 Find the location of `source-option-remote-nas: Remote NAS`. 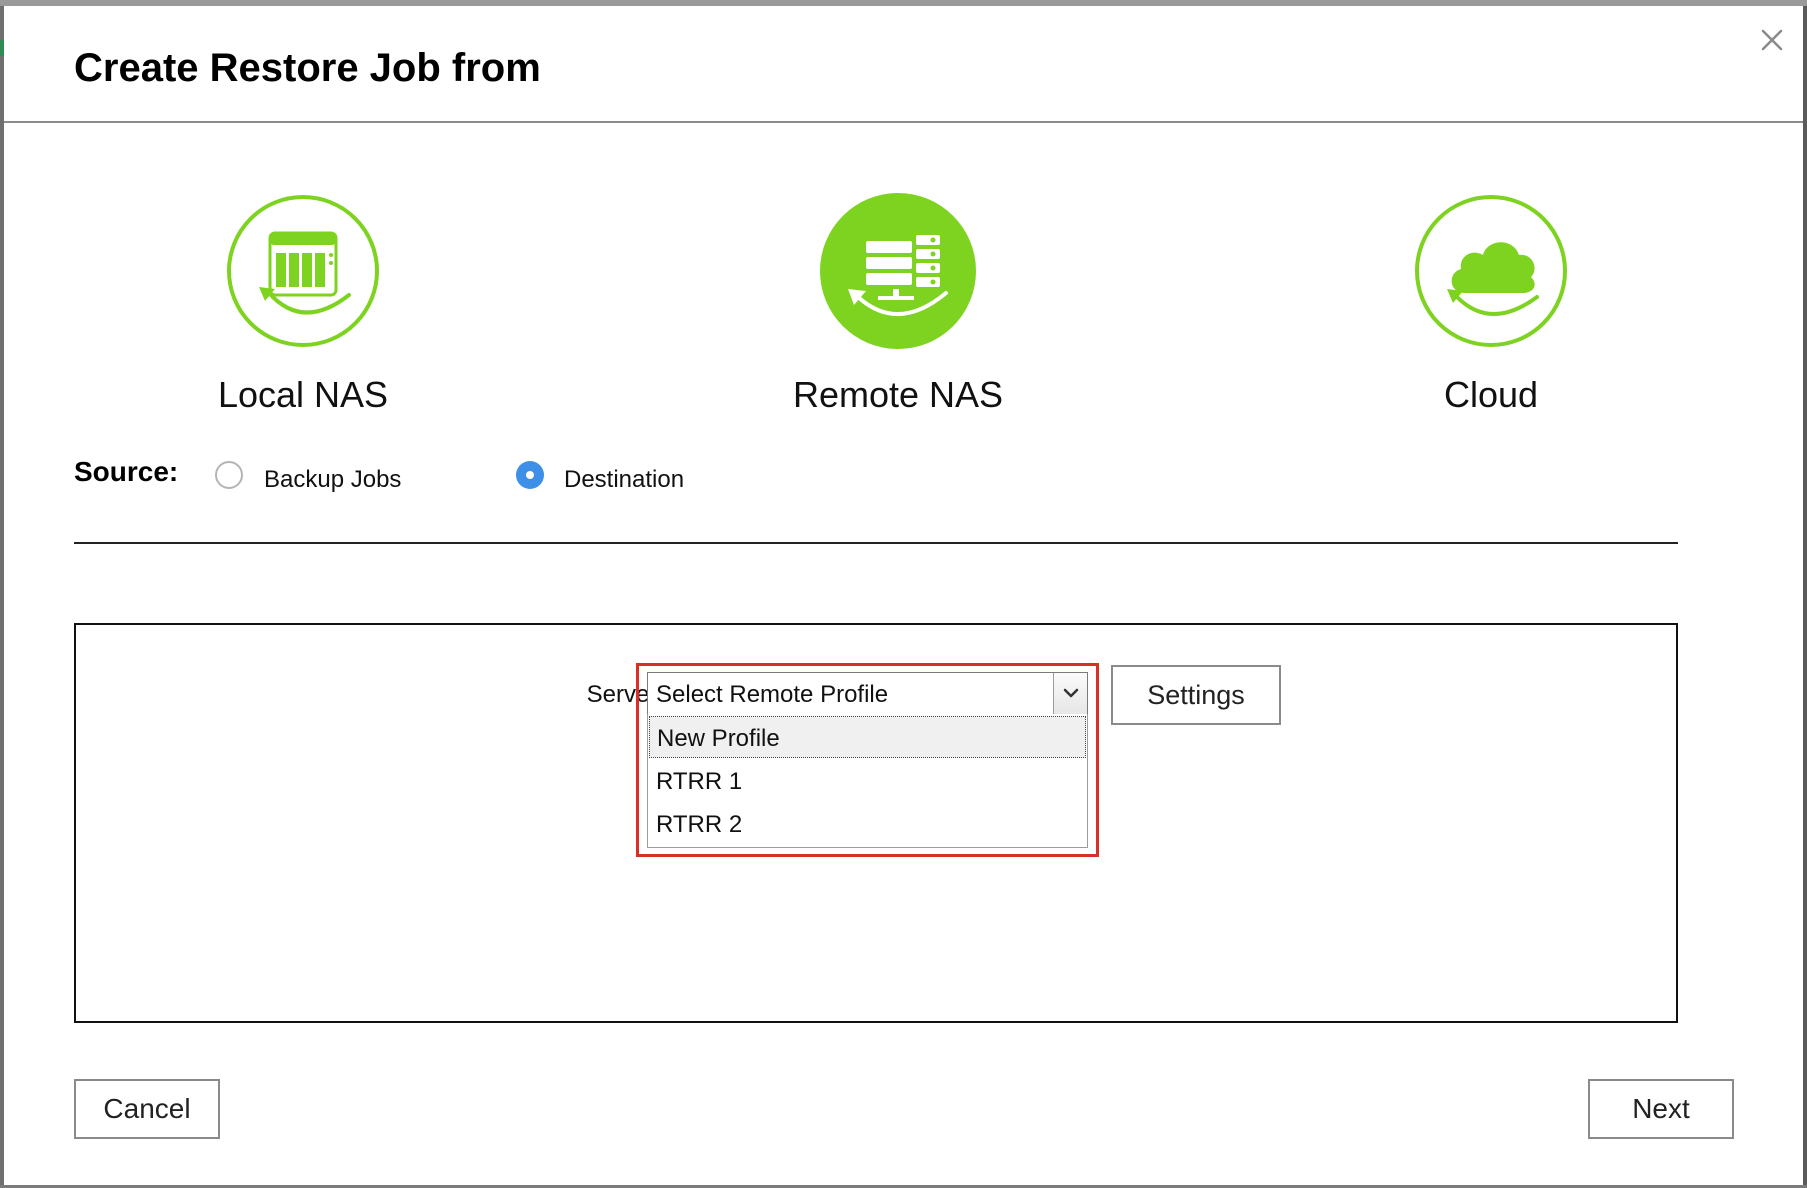

source-option-remote-nas: Remote NAS is located at coordinates (898, 313).